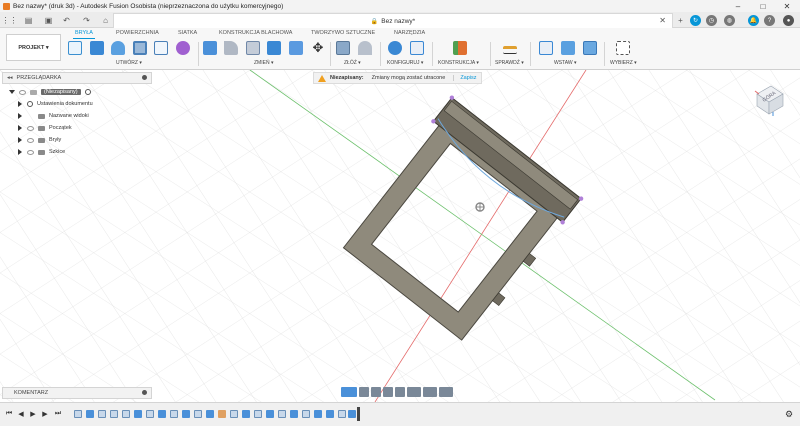 This screenshot has height=426, width=800. What do you see at coordinates (546, 48) in the screenshot?
I see `insert-derive-icon` at bounding box center [546, 48].